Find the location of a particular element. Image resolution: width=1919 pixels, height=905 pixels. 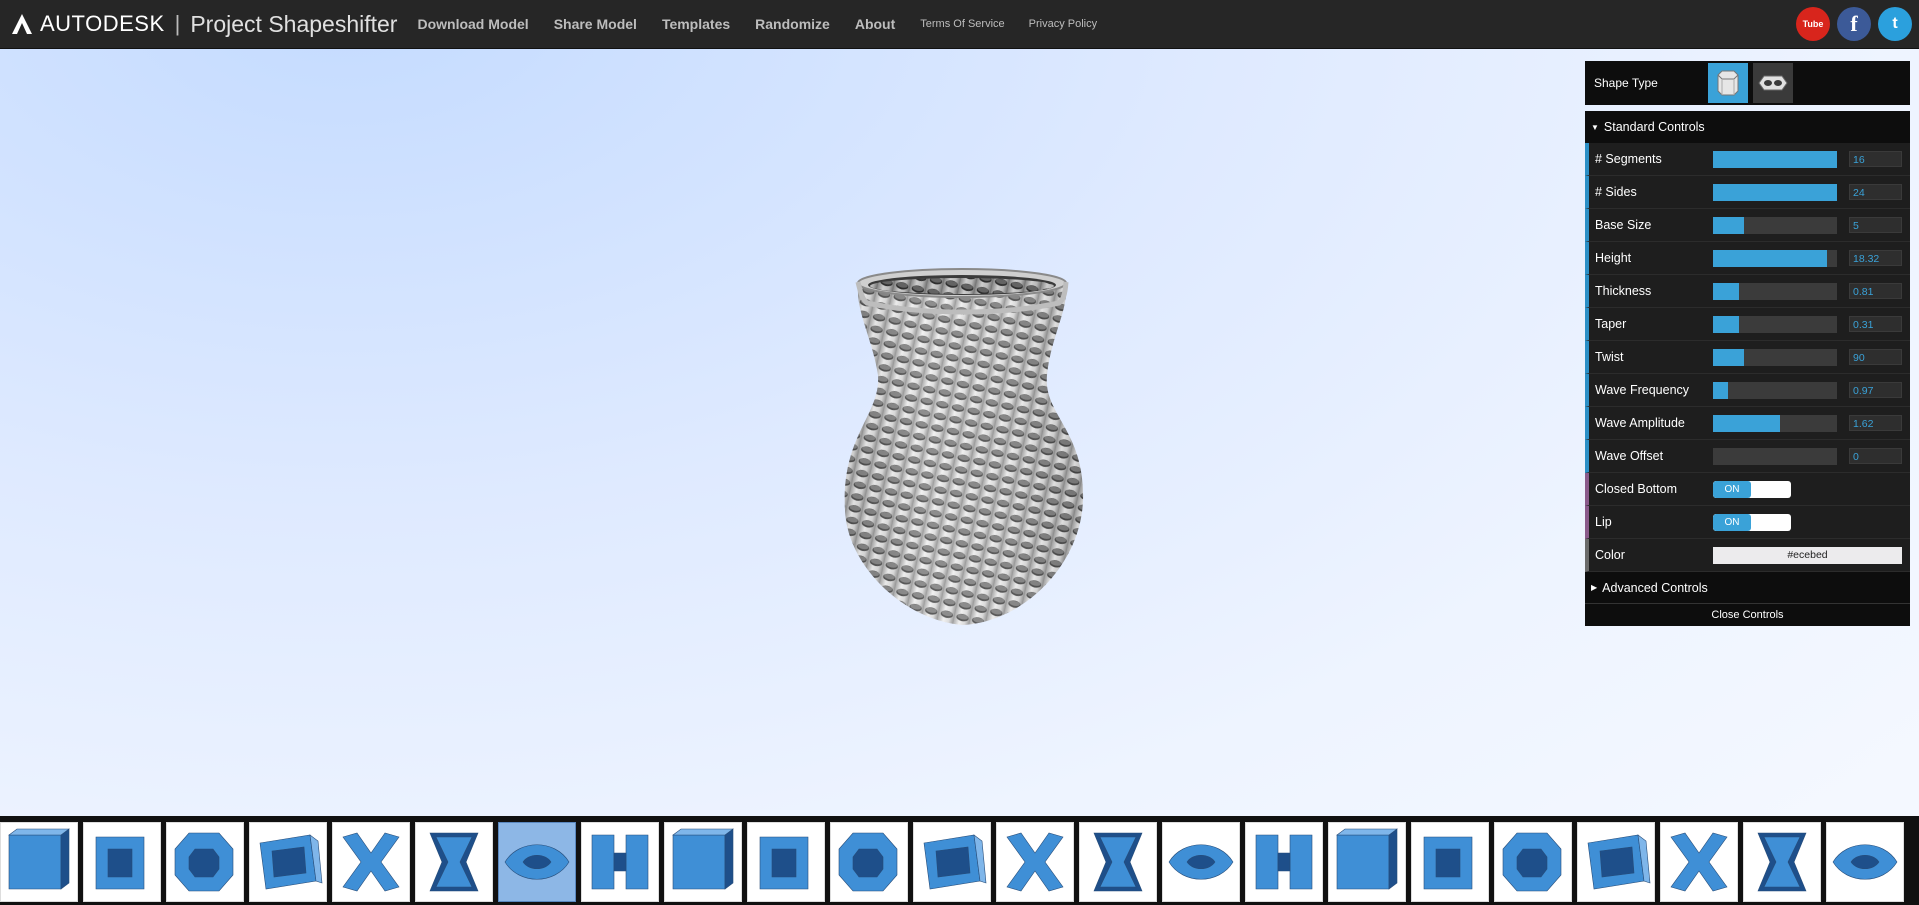

nav-randomize: Randomize is located at coordinates (792, 24).